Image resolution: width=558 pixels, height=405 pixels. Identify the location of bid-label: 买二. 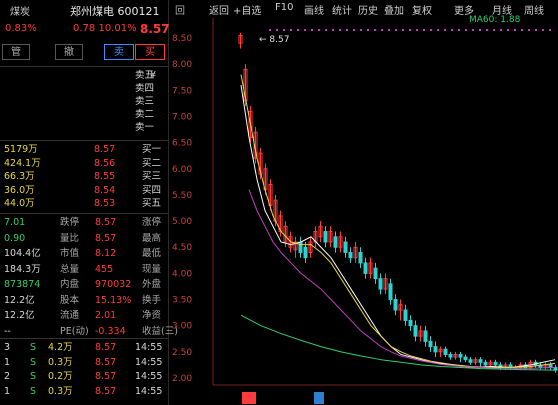
(152, 163).